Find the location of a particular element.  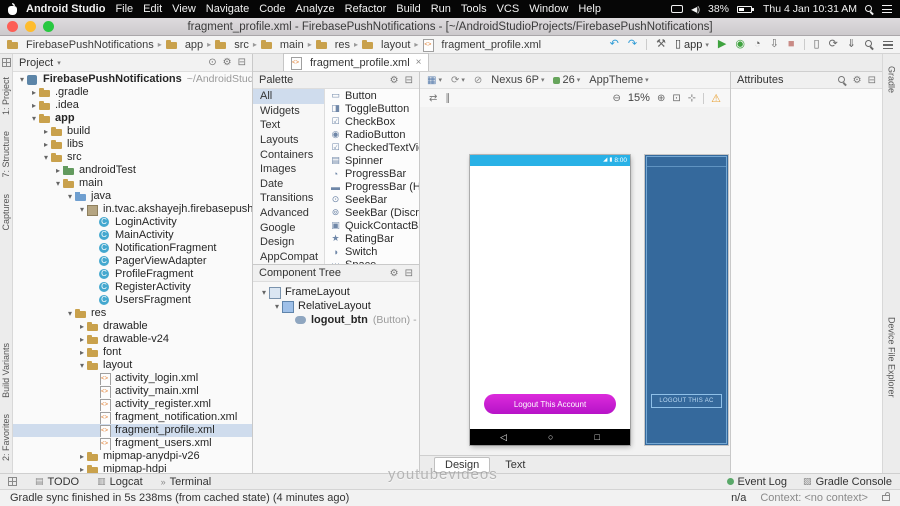

palette-widget-seekbar: ⊙ SeekBar is located at coordinates (372, 199).